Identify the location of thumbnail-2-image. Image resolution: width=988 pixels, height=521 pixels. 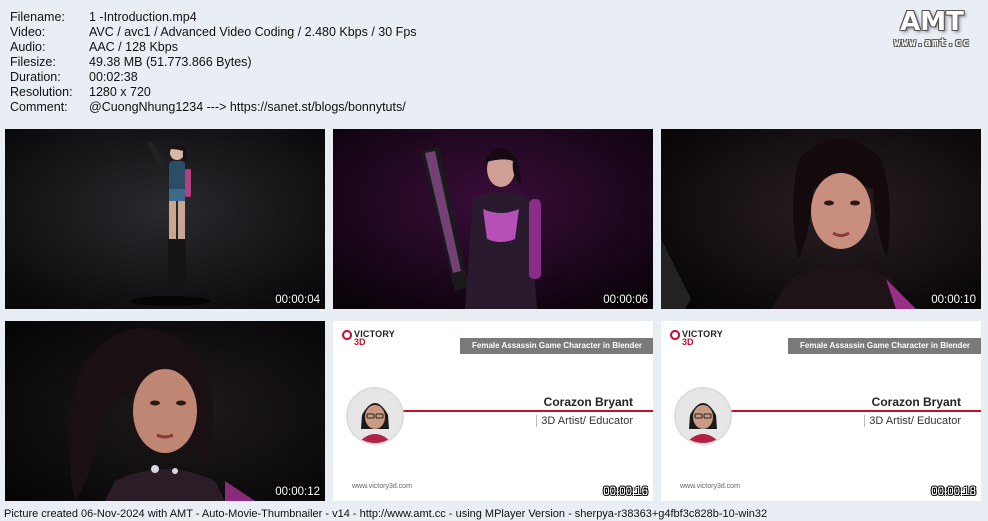
(493, 219).